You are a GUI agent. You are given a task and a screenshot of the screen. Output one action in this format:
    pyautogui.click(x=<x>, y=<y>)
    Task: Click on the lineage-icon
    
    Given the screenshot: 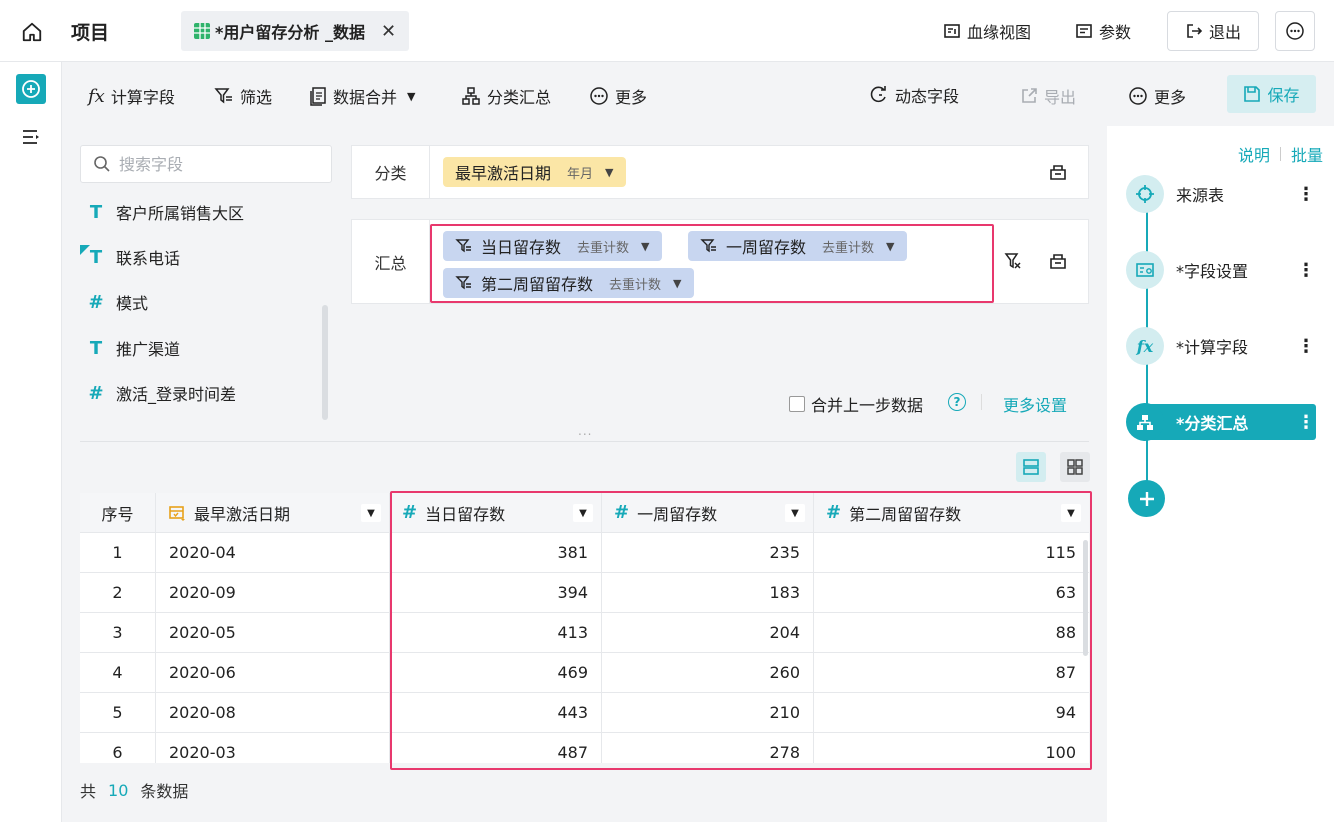 What is the action you would take?
    pyautogui.click(x=952, y=31)
    